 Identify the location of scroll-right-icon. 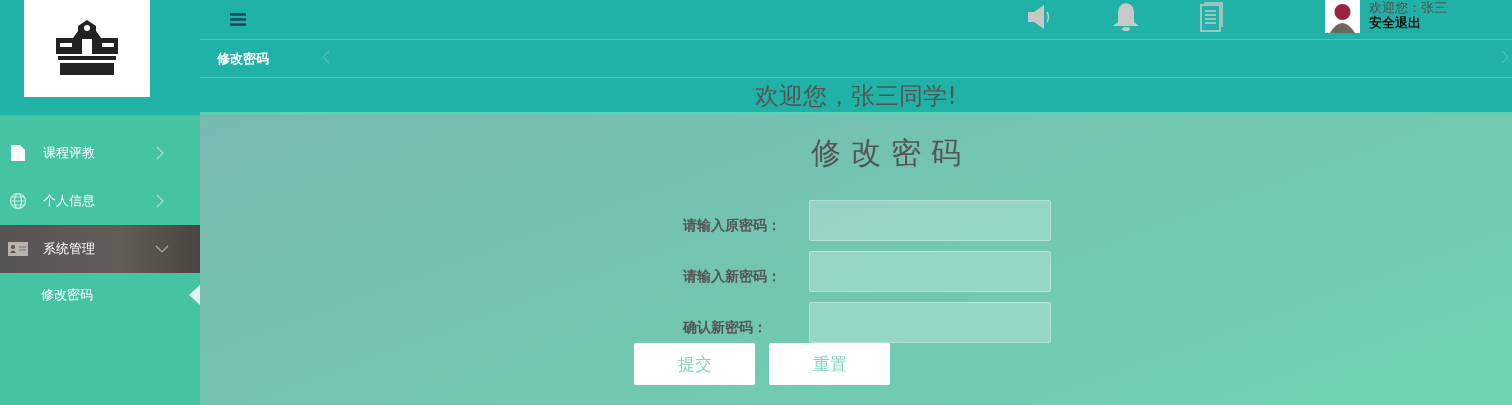
(1505, 57).